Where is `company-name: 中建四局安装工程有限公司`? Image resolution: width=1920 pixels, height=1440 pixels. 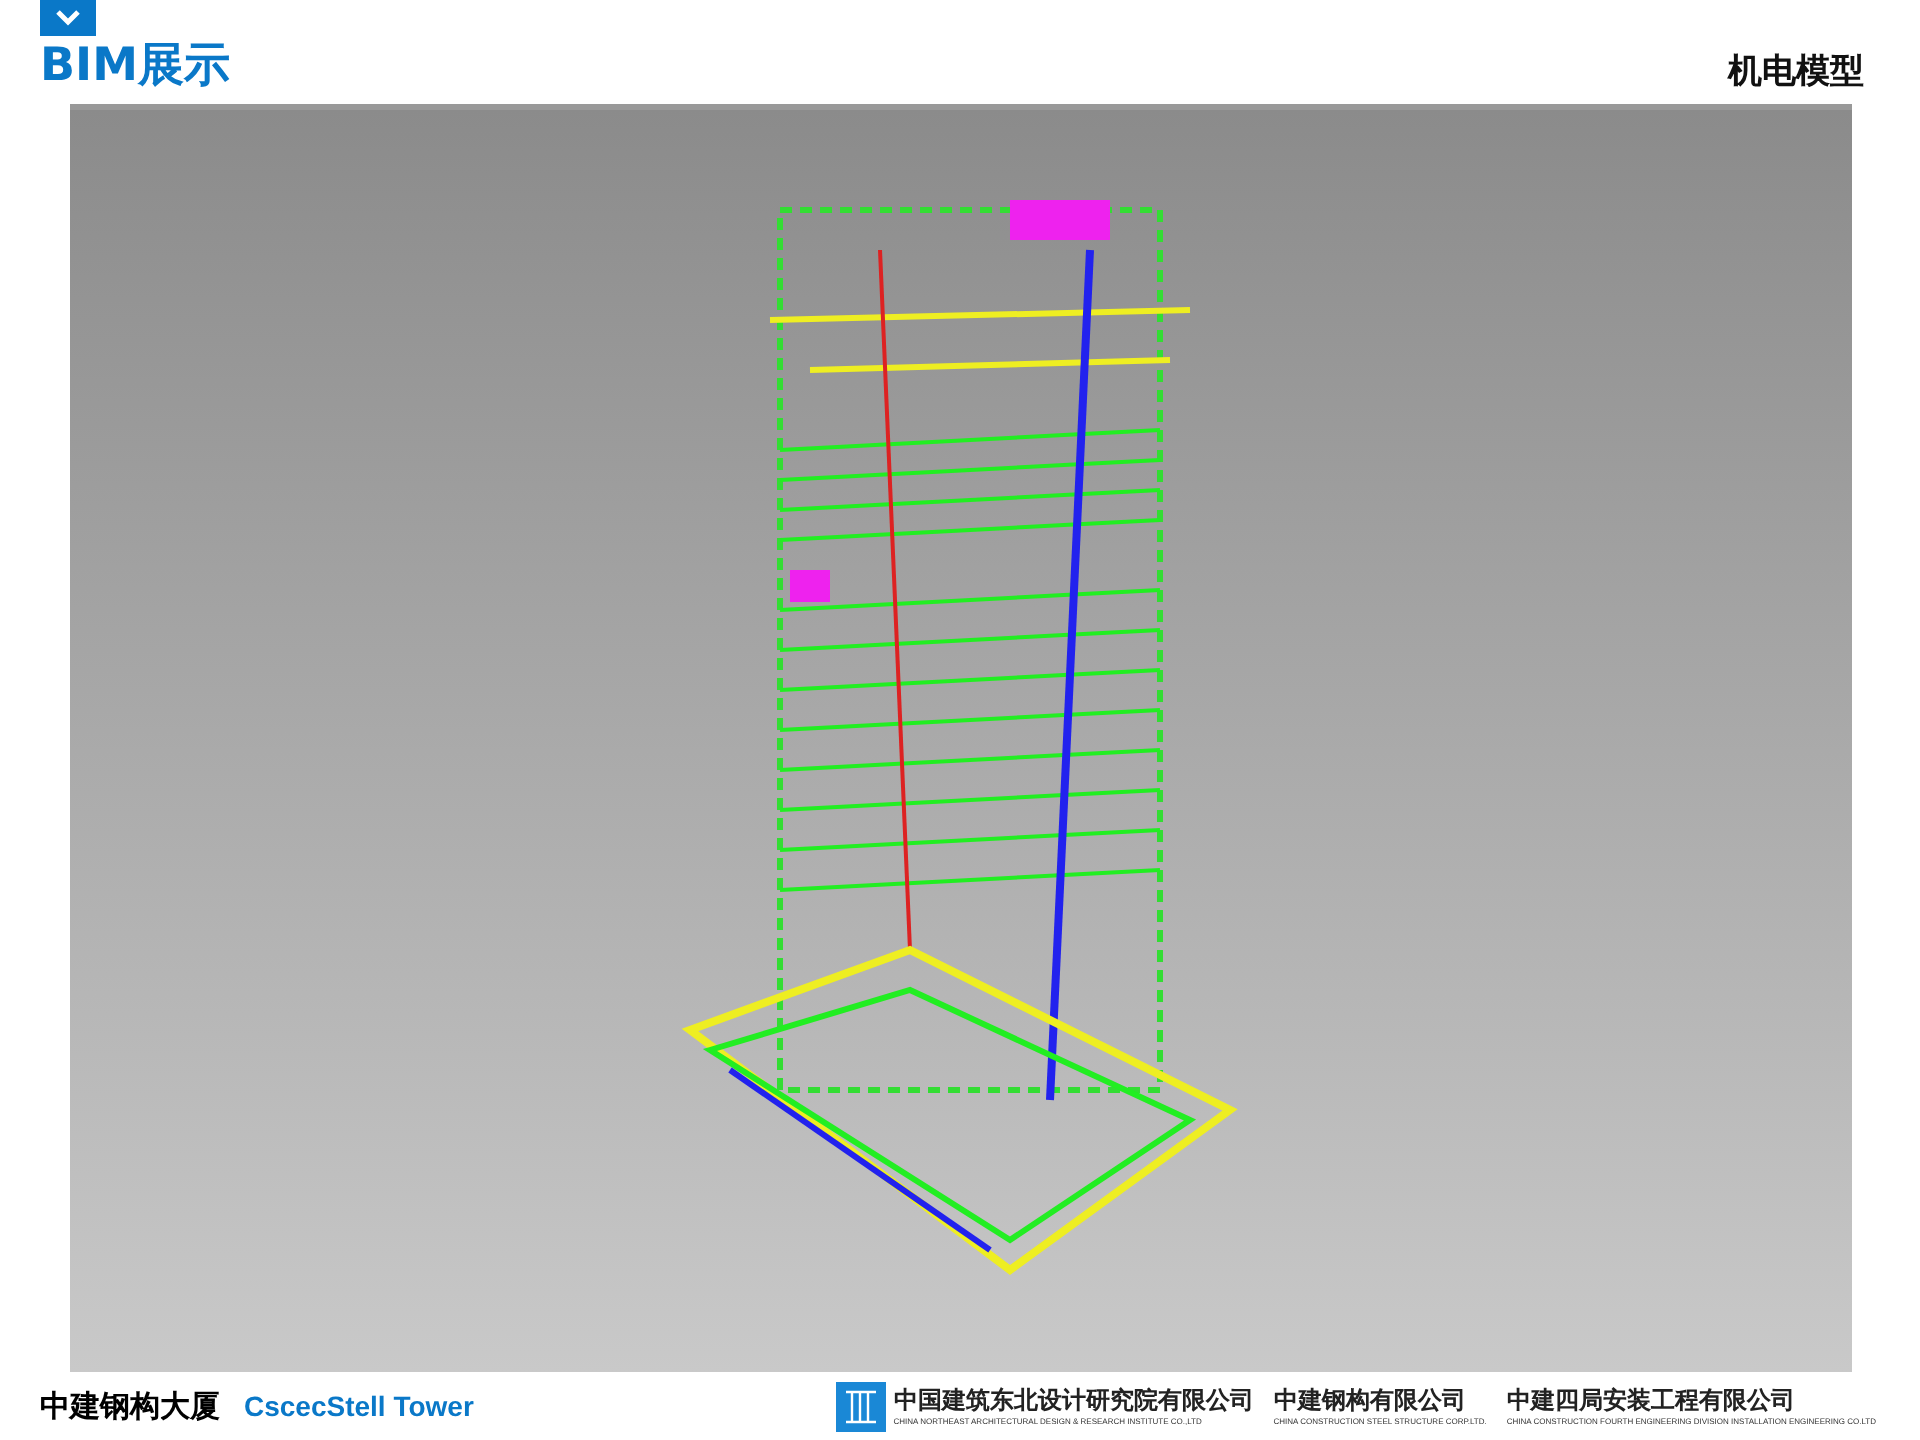 company-name: 中建四局安装工程有限公司 is located at coordinates (1651, 1400).